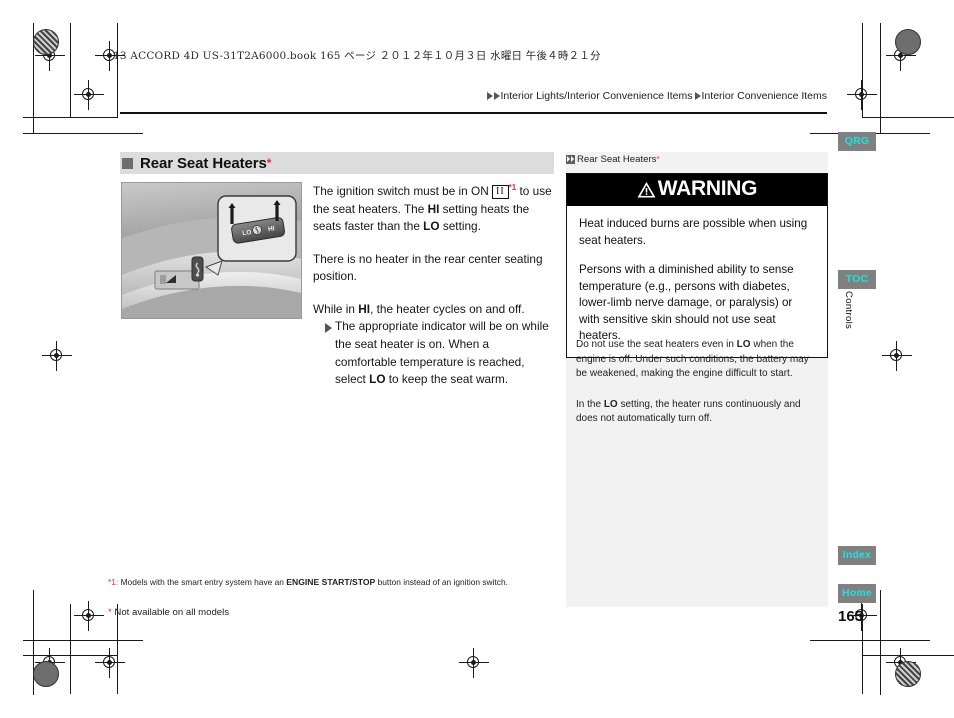  Describe the element at coordinates (857, 279) in the screenshot. I see `nav-tab-toc: TOC` at that location.